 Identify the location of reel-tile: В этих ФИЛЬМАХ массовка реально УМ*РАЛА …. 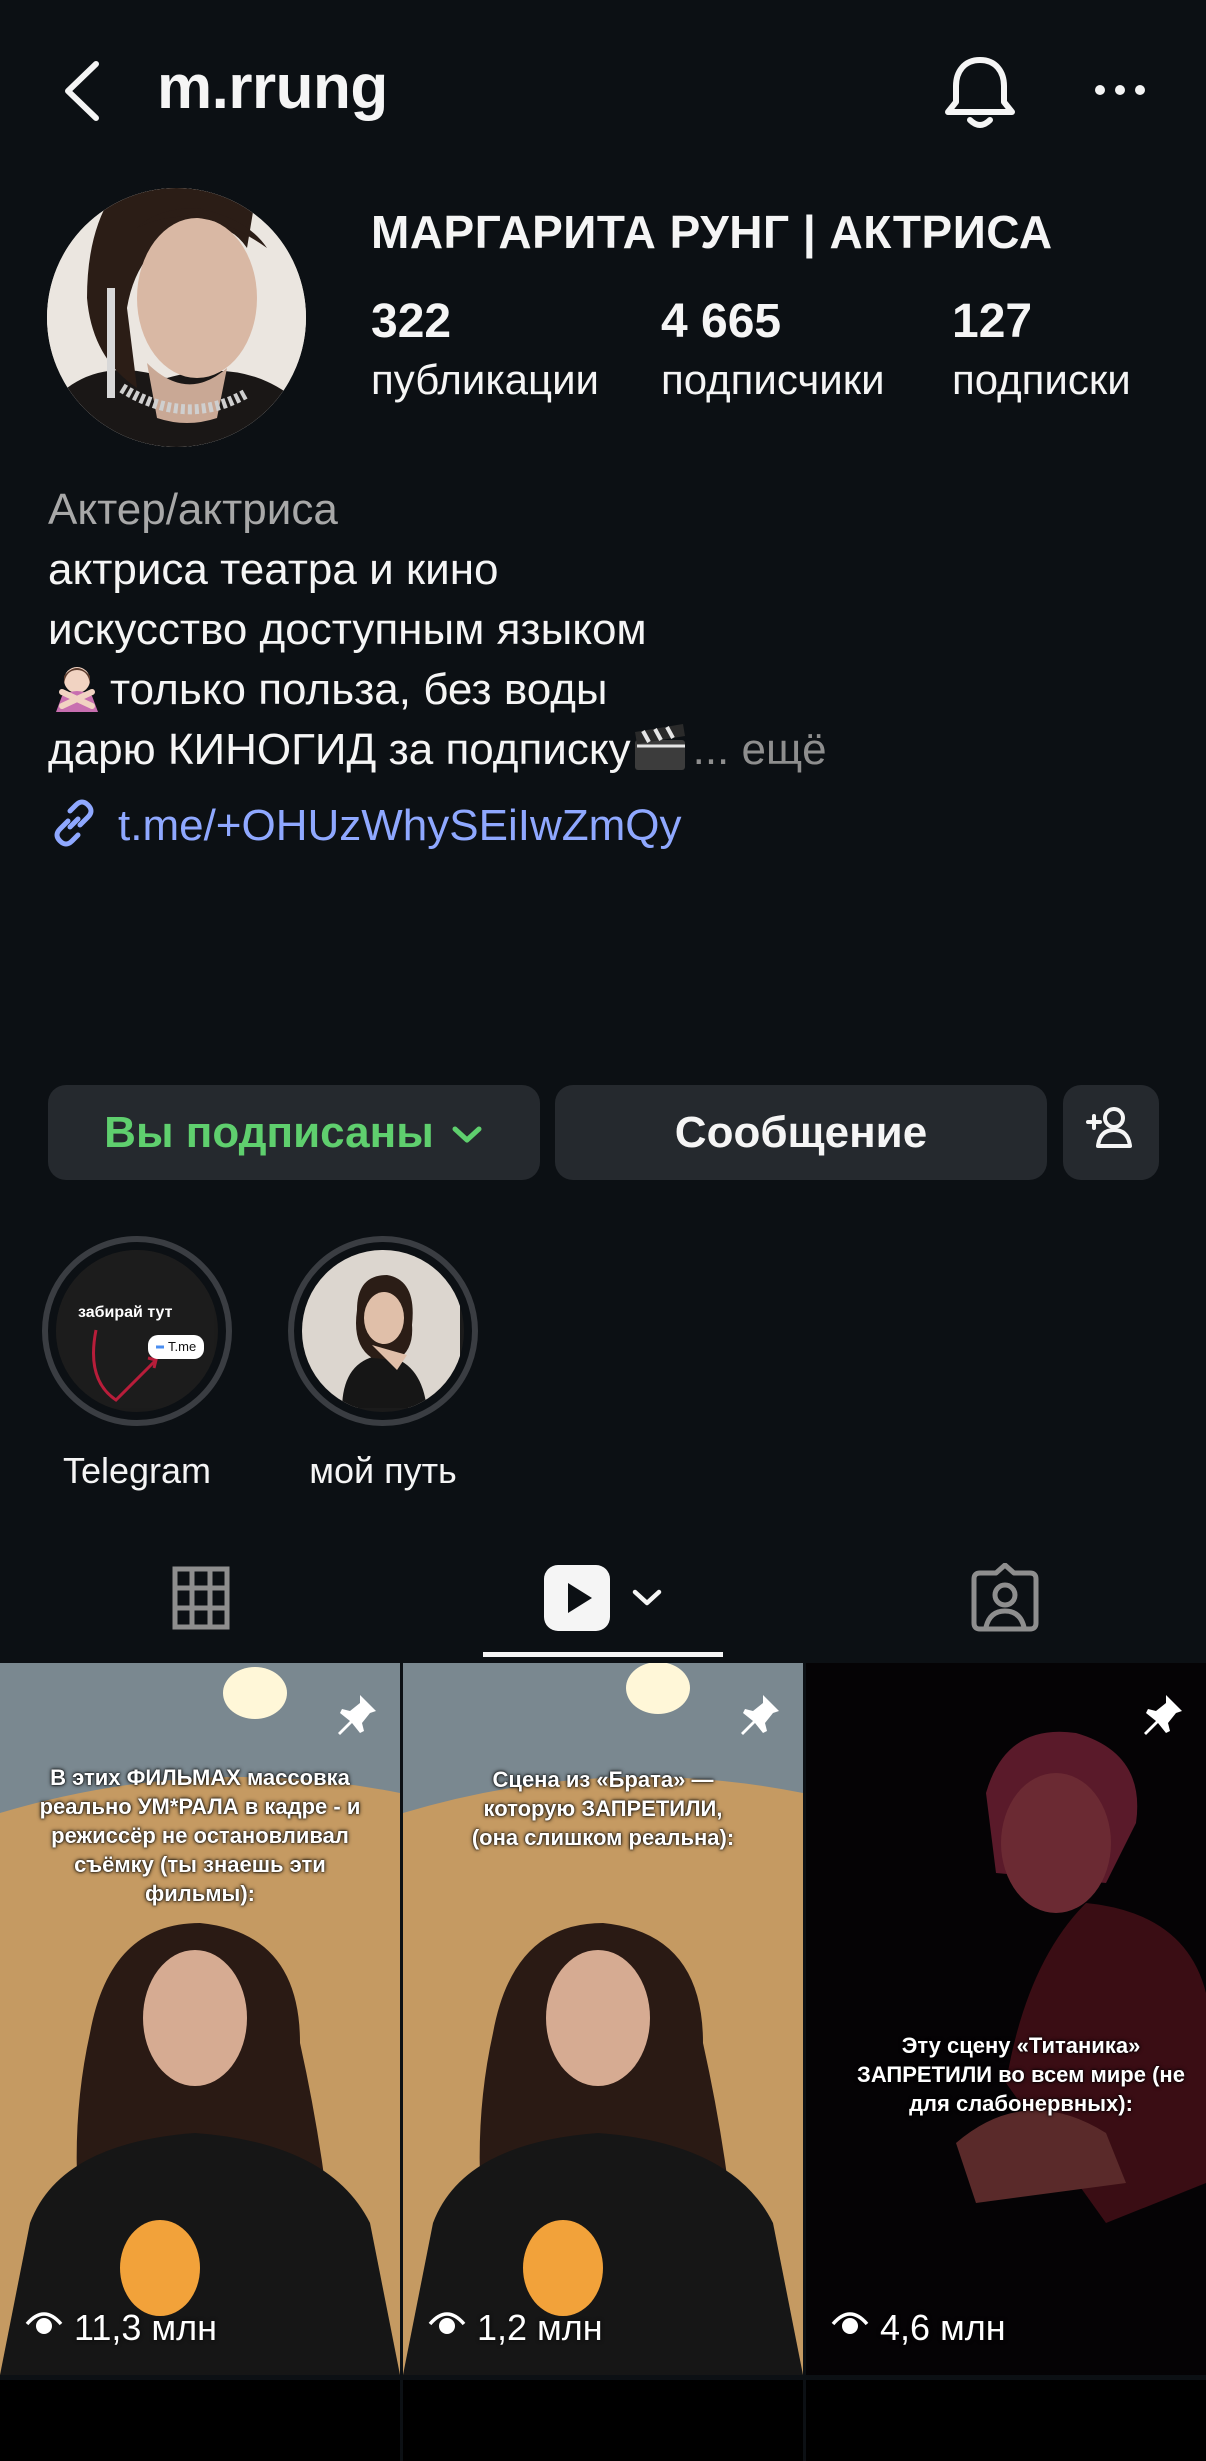
(200, 2019).